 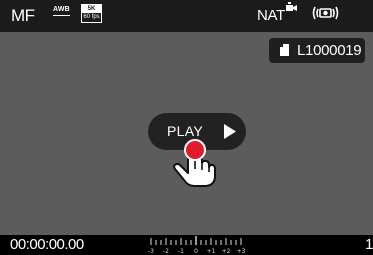 I want to click on exposure-tick-label: +2, so click(x=226, y=251).